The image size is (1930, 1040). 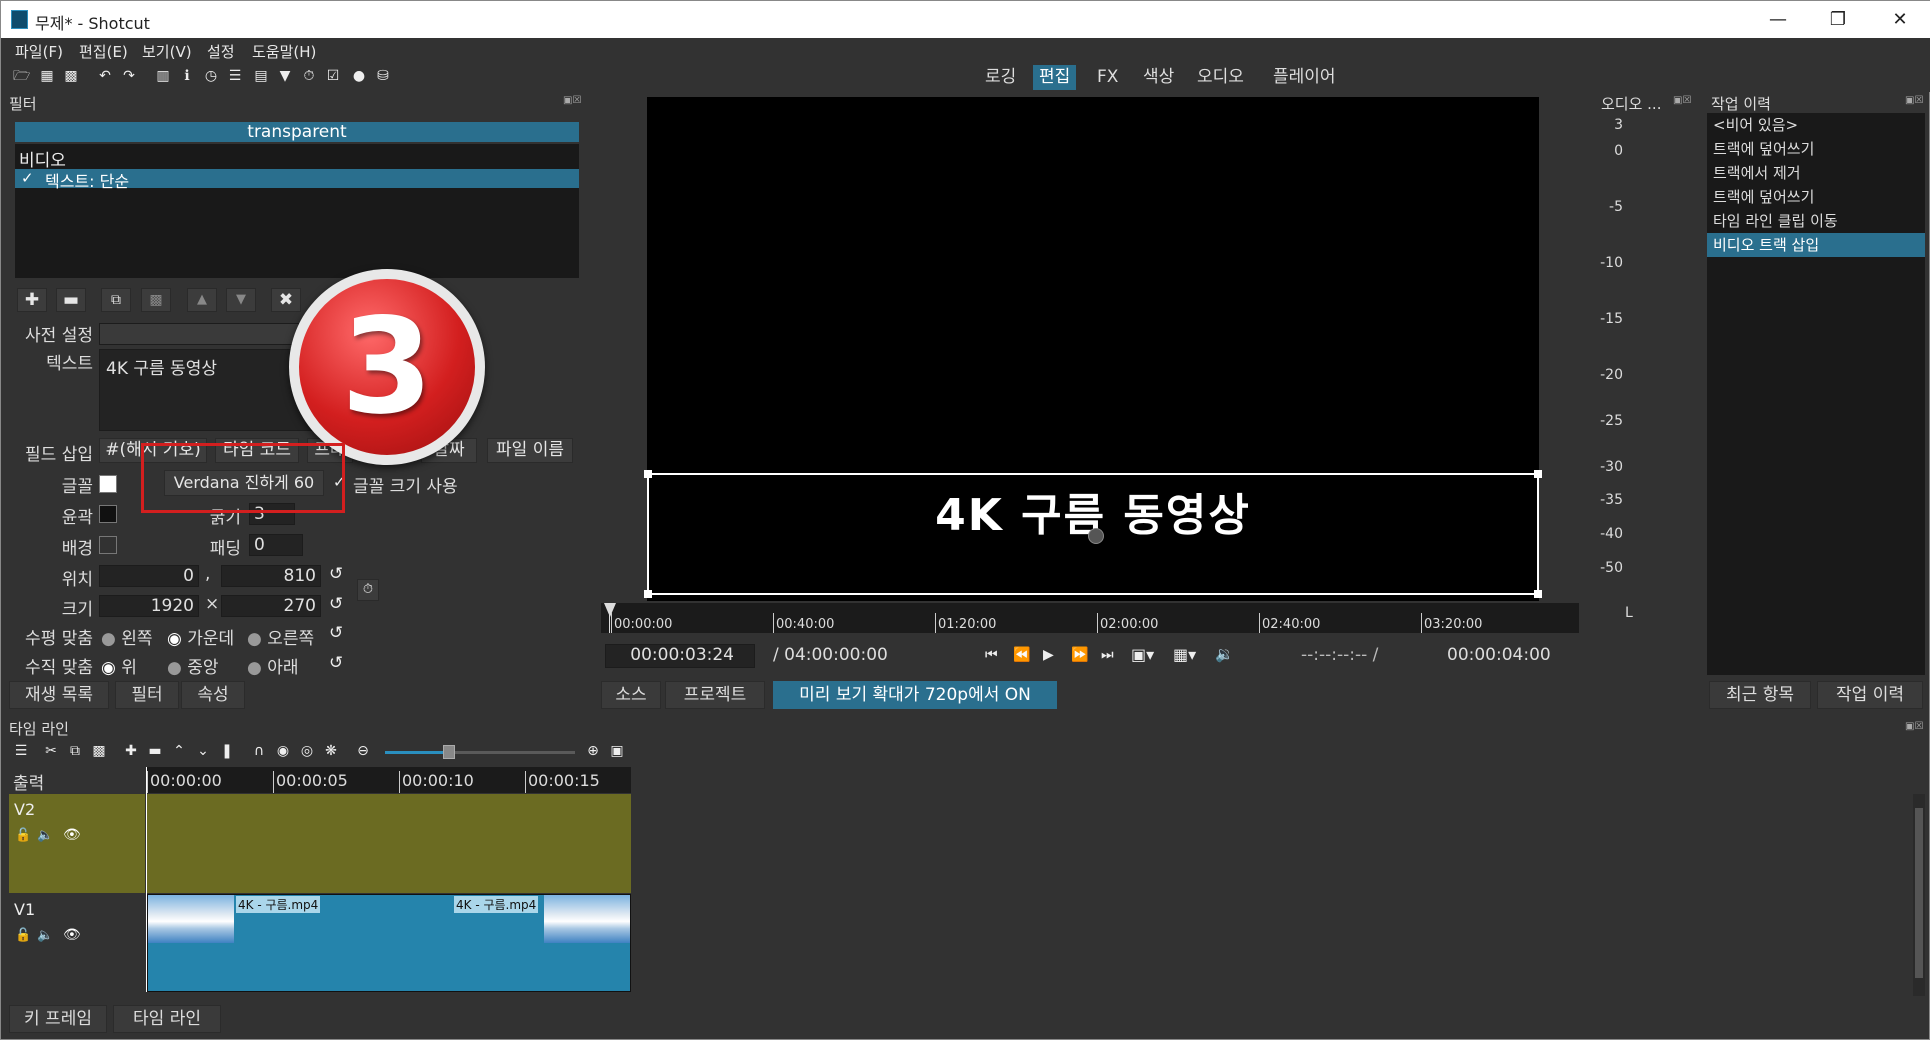 I want to click on eye-icon: 👁, so click(x=72, y=935).